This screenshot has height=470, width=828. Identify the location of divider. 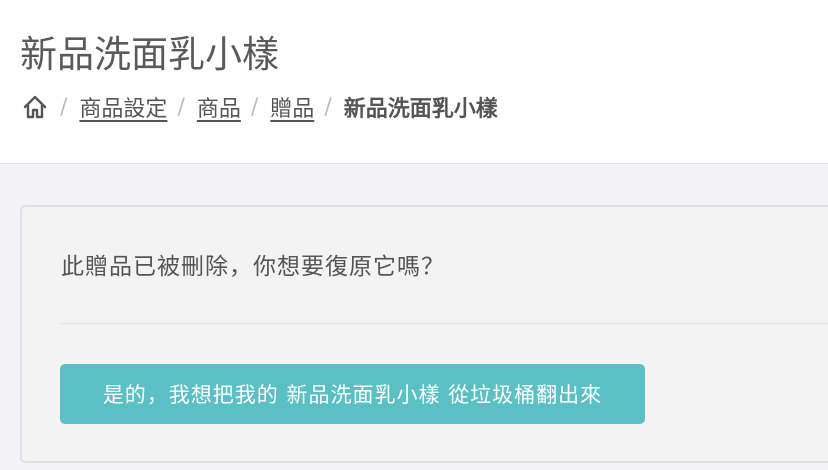
(444, 323).